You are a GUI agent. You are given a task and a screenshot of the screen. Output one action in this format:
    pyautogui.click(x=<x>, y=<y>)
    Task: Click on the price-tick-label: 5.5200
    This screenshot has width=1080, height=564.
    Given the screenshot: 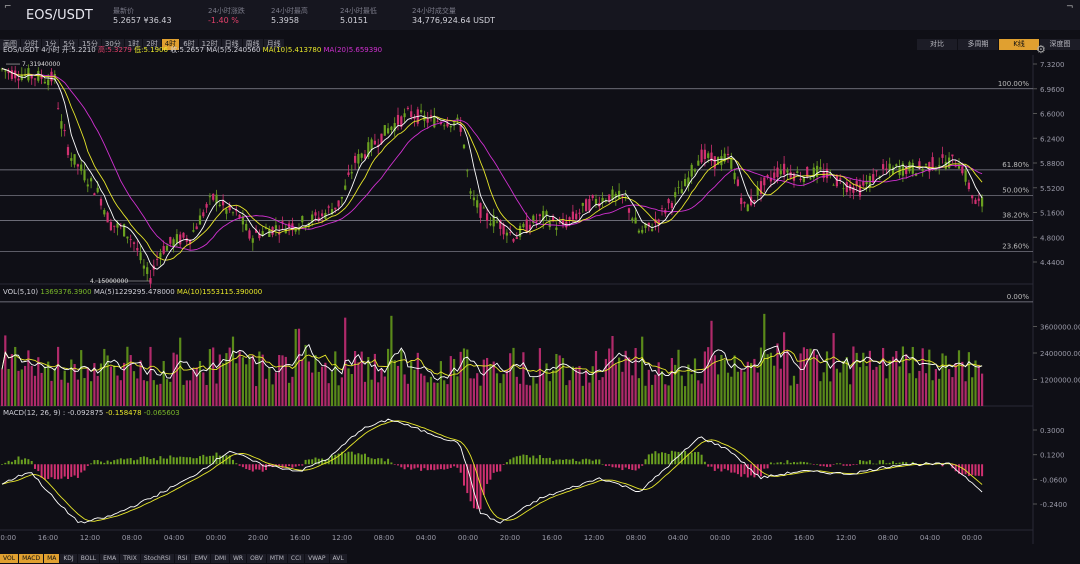 What is the action you would take?
    pyautogui.click(x=1052, y=189)
    